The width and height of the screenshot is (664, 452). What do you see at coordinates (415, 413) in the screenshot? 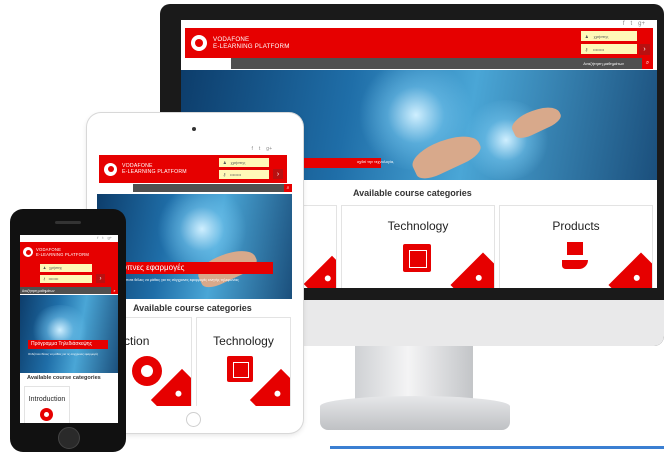
I see `monitor-stand-base` at bounding box center [415, 413].